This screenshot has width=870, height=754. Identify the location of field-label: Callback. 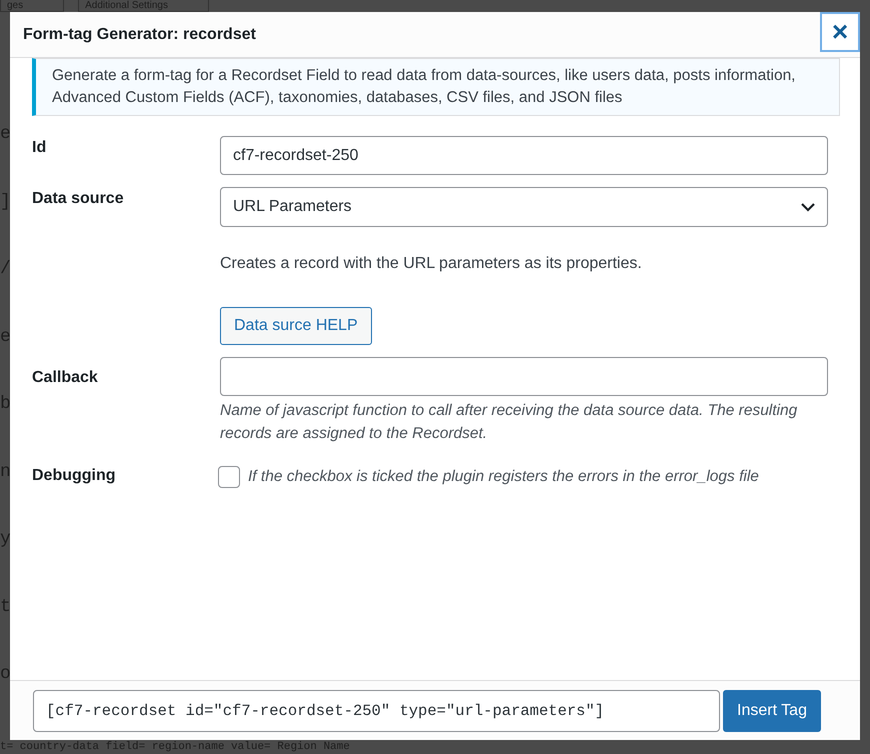
(65, 378).